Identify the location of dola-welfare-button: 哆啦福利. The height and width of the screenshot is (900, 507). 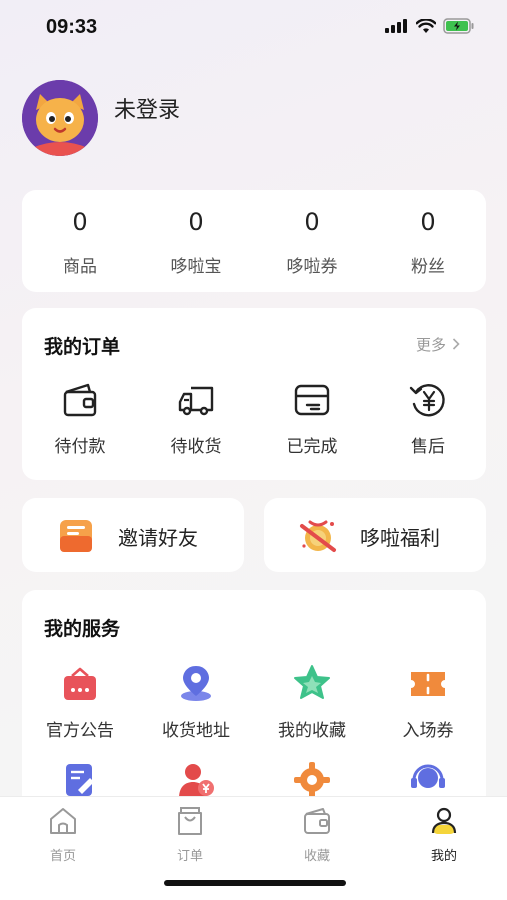
(375, 535).